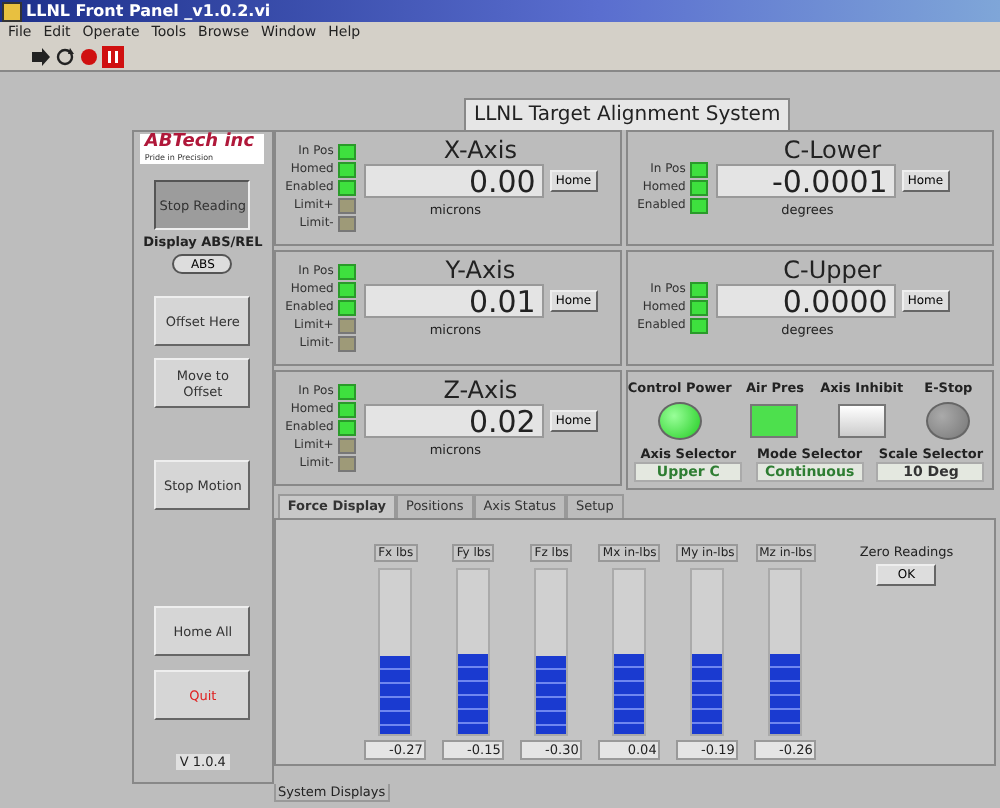 This screenshot has height=808, width=1000. What do you see at coordinates (453, 421) in the screenshot?
I see `value-display: 0.02` at bounding box center [453, 421].